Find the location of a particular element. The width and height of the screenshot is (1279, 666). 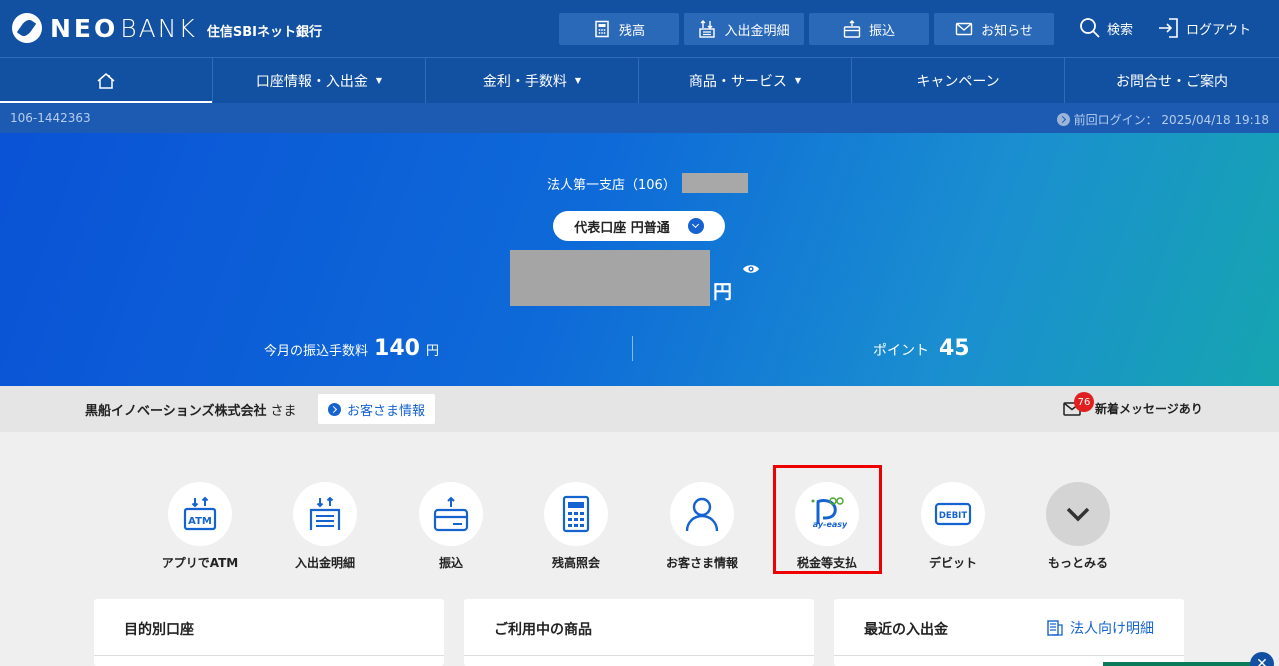

honorific: さま is located at coordinates (283, 411).